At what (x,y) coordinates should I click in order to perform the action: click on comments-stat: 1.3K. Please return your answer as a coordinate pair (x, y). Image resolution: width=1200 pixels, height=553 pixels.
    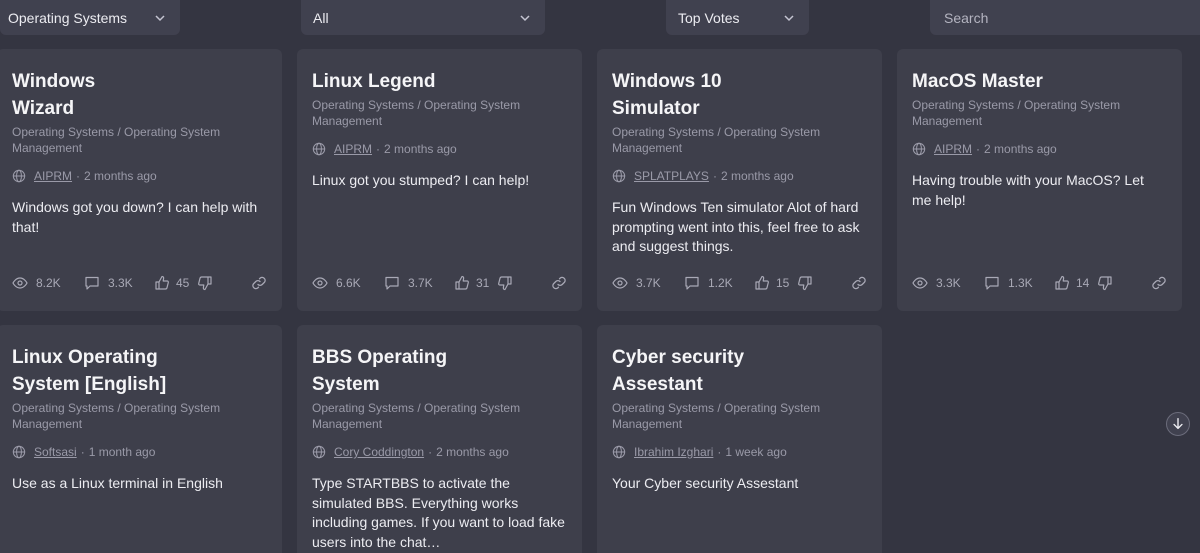
    Looking at the image, I should click on (1019, 283).